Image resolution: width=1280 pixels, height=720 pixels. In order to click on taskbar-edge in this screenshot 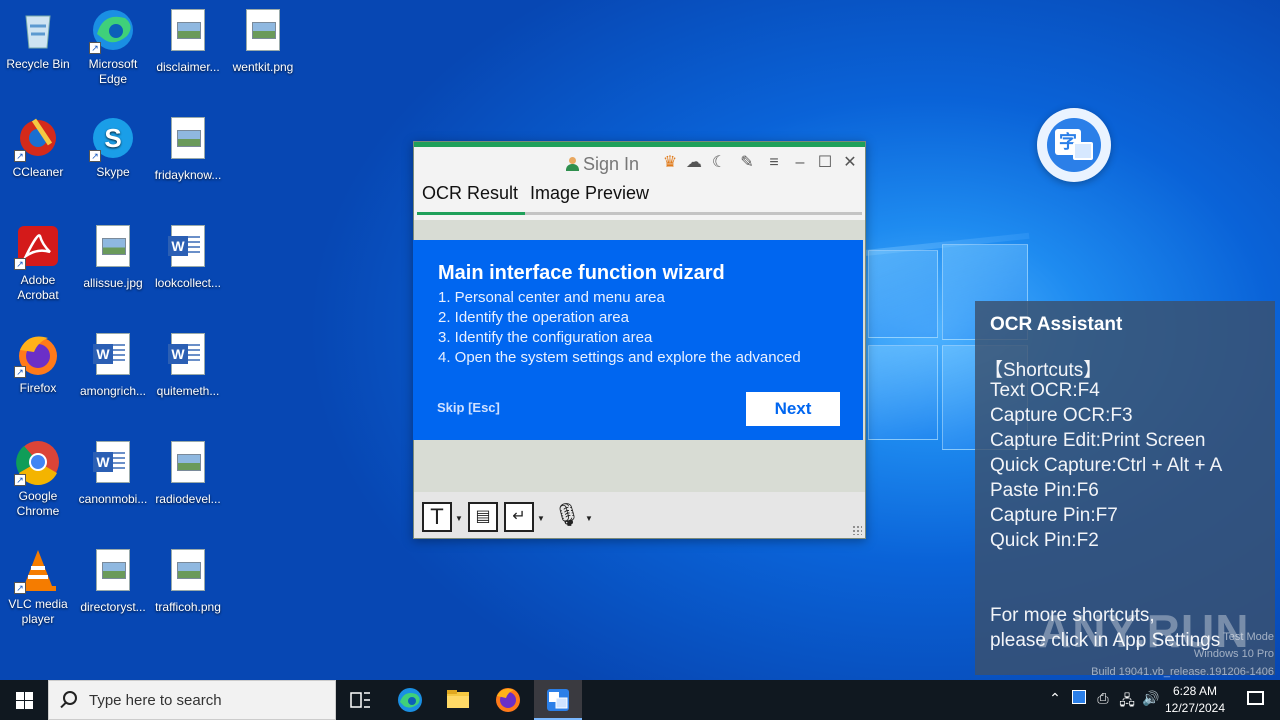, I will do `click(410, 700)`.